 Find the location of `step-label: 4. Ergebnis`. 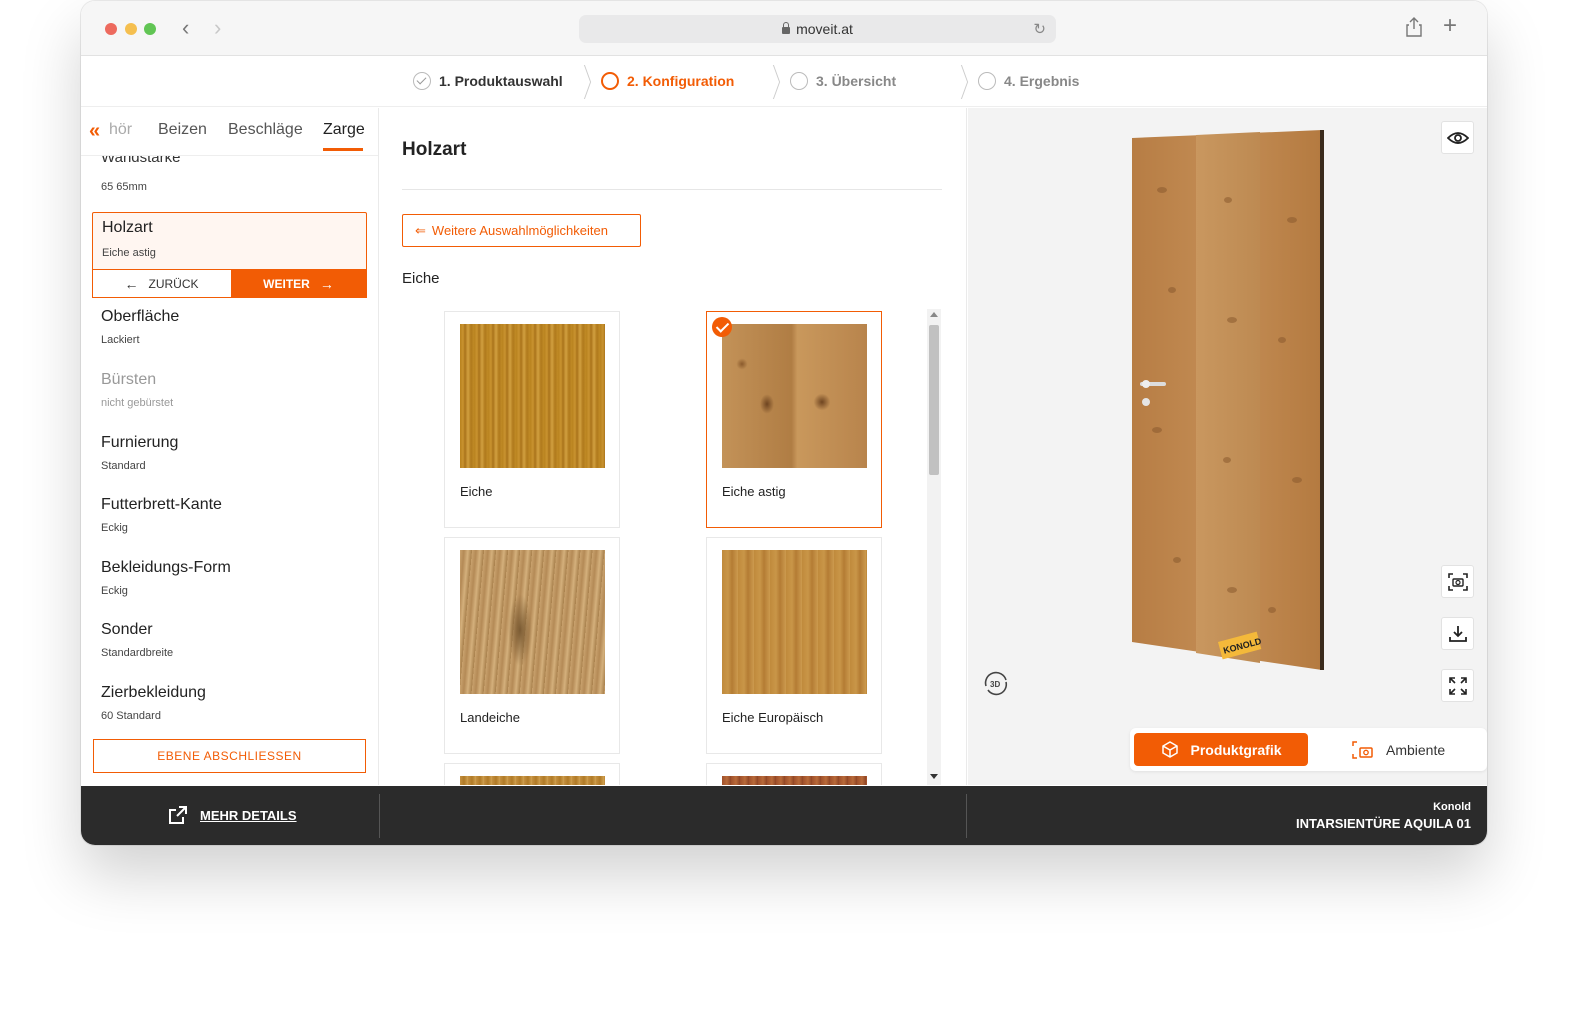

step-label: 4. Ergebnis is located at coordinates (1042, 81).